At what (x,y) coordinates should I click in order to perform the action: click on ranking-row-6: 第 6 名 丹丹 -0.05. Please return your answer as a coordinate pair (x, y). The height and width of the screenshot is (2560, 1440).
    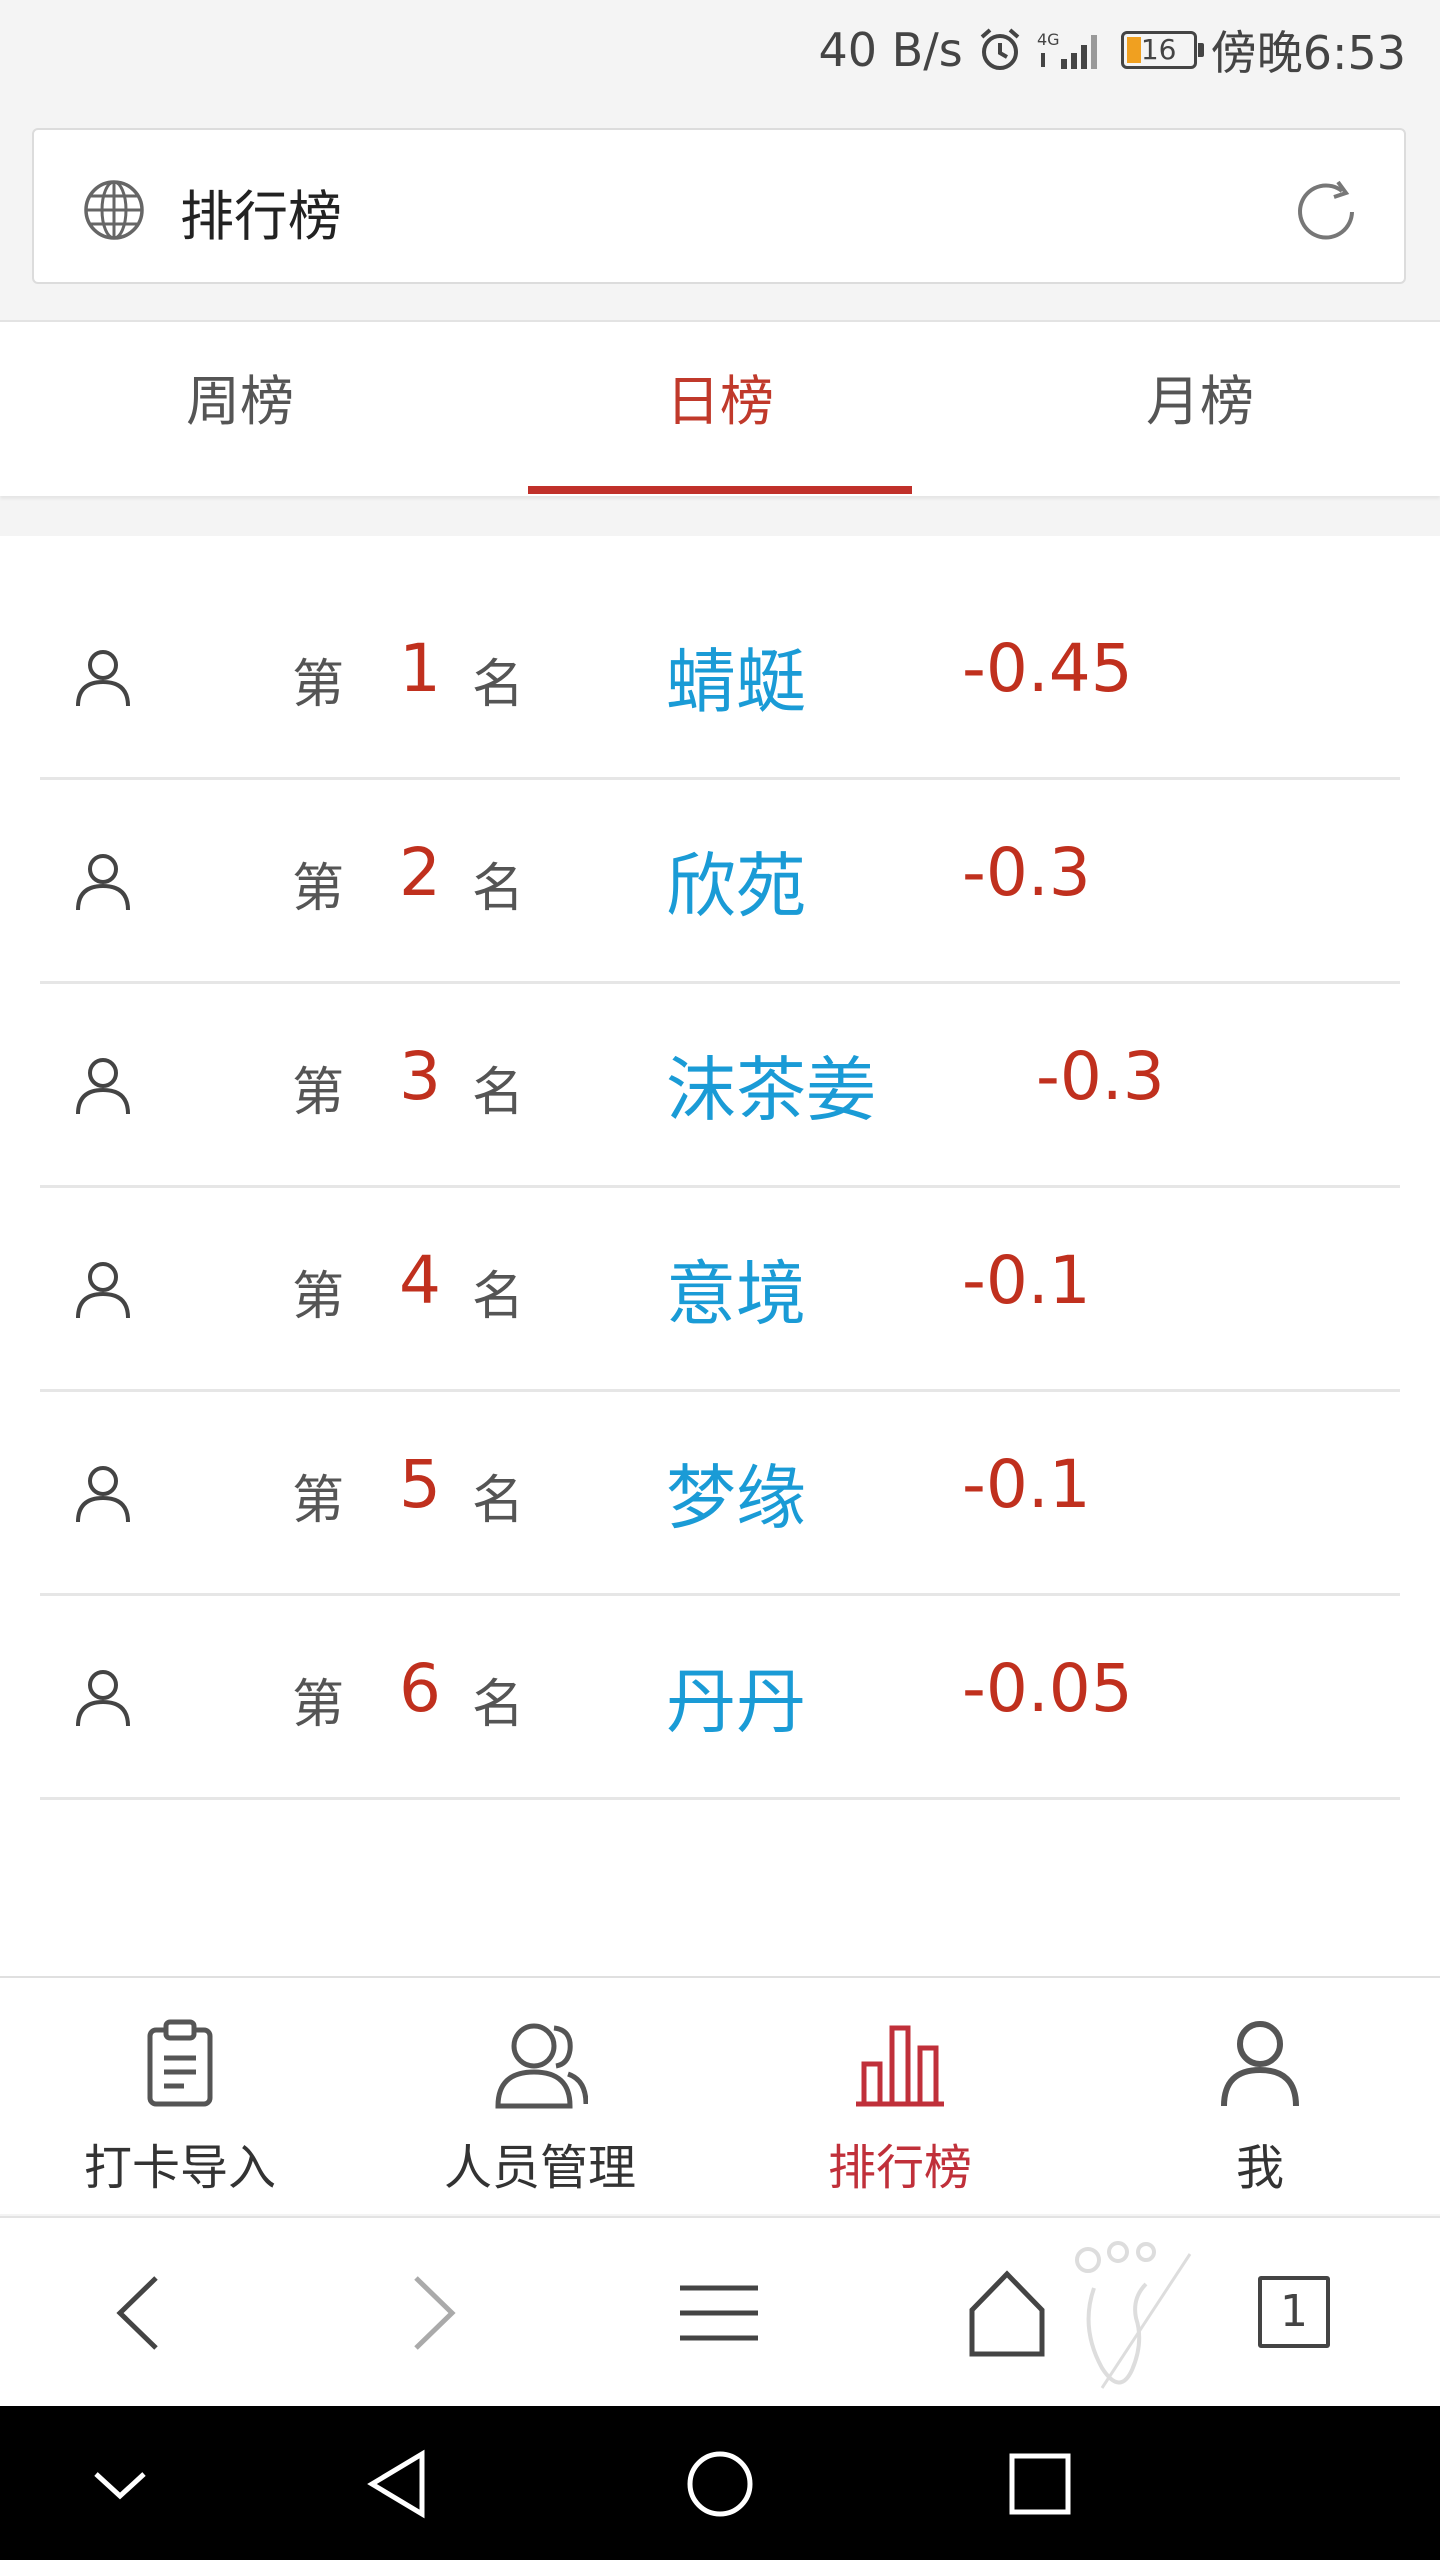
    Looking at the image, I should click on (720, 1698).